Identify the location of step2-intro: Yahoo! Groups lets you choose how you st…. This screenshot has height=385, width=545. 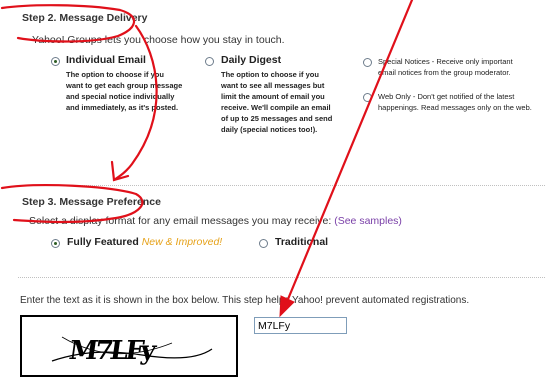
(158, 40).